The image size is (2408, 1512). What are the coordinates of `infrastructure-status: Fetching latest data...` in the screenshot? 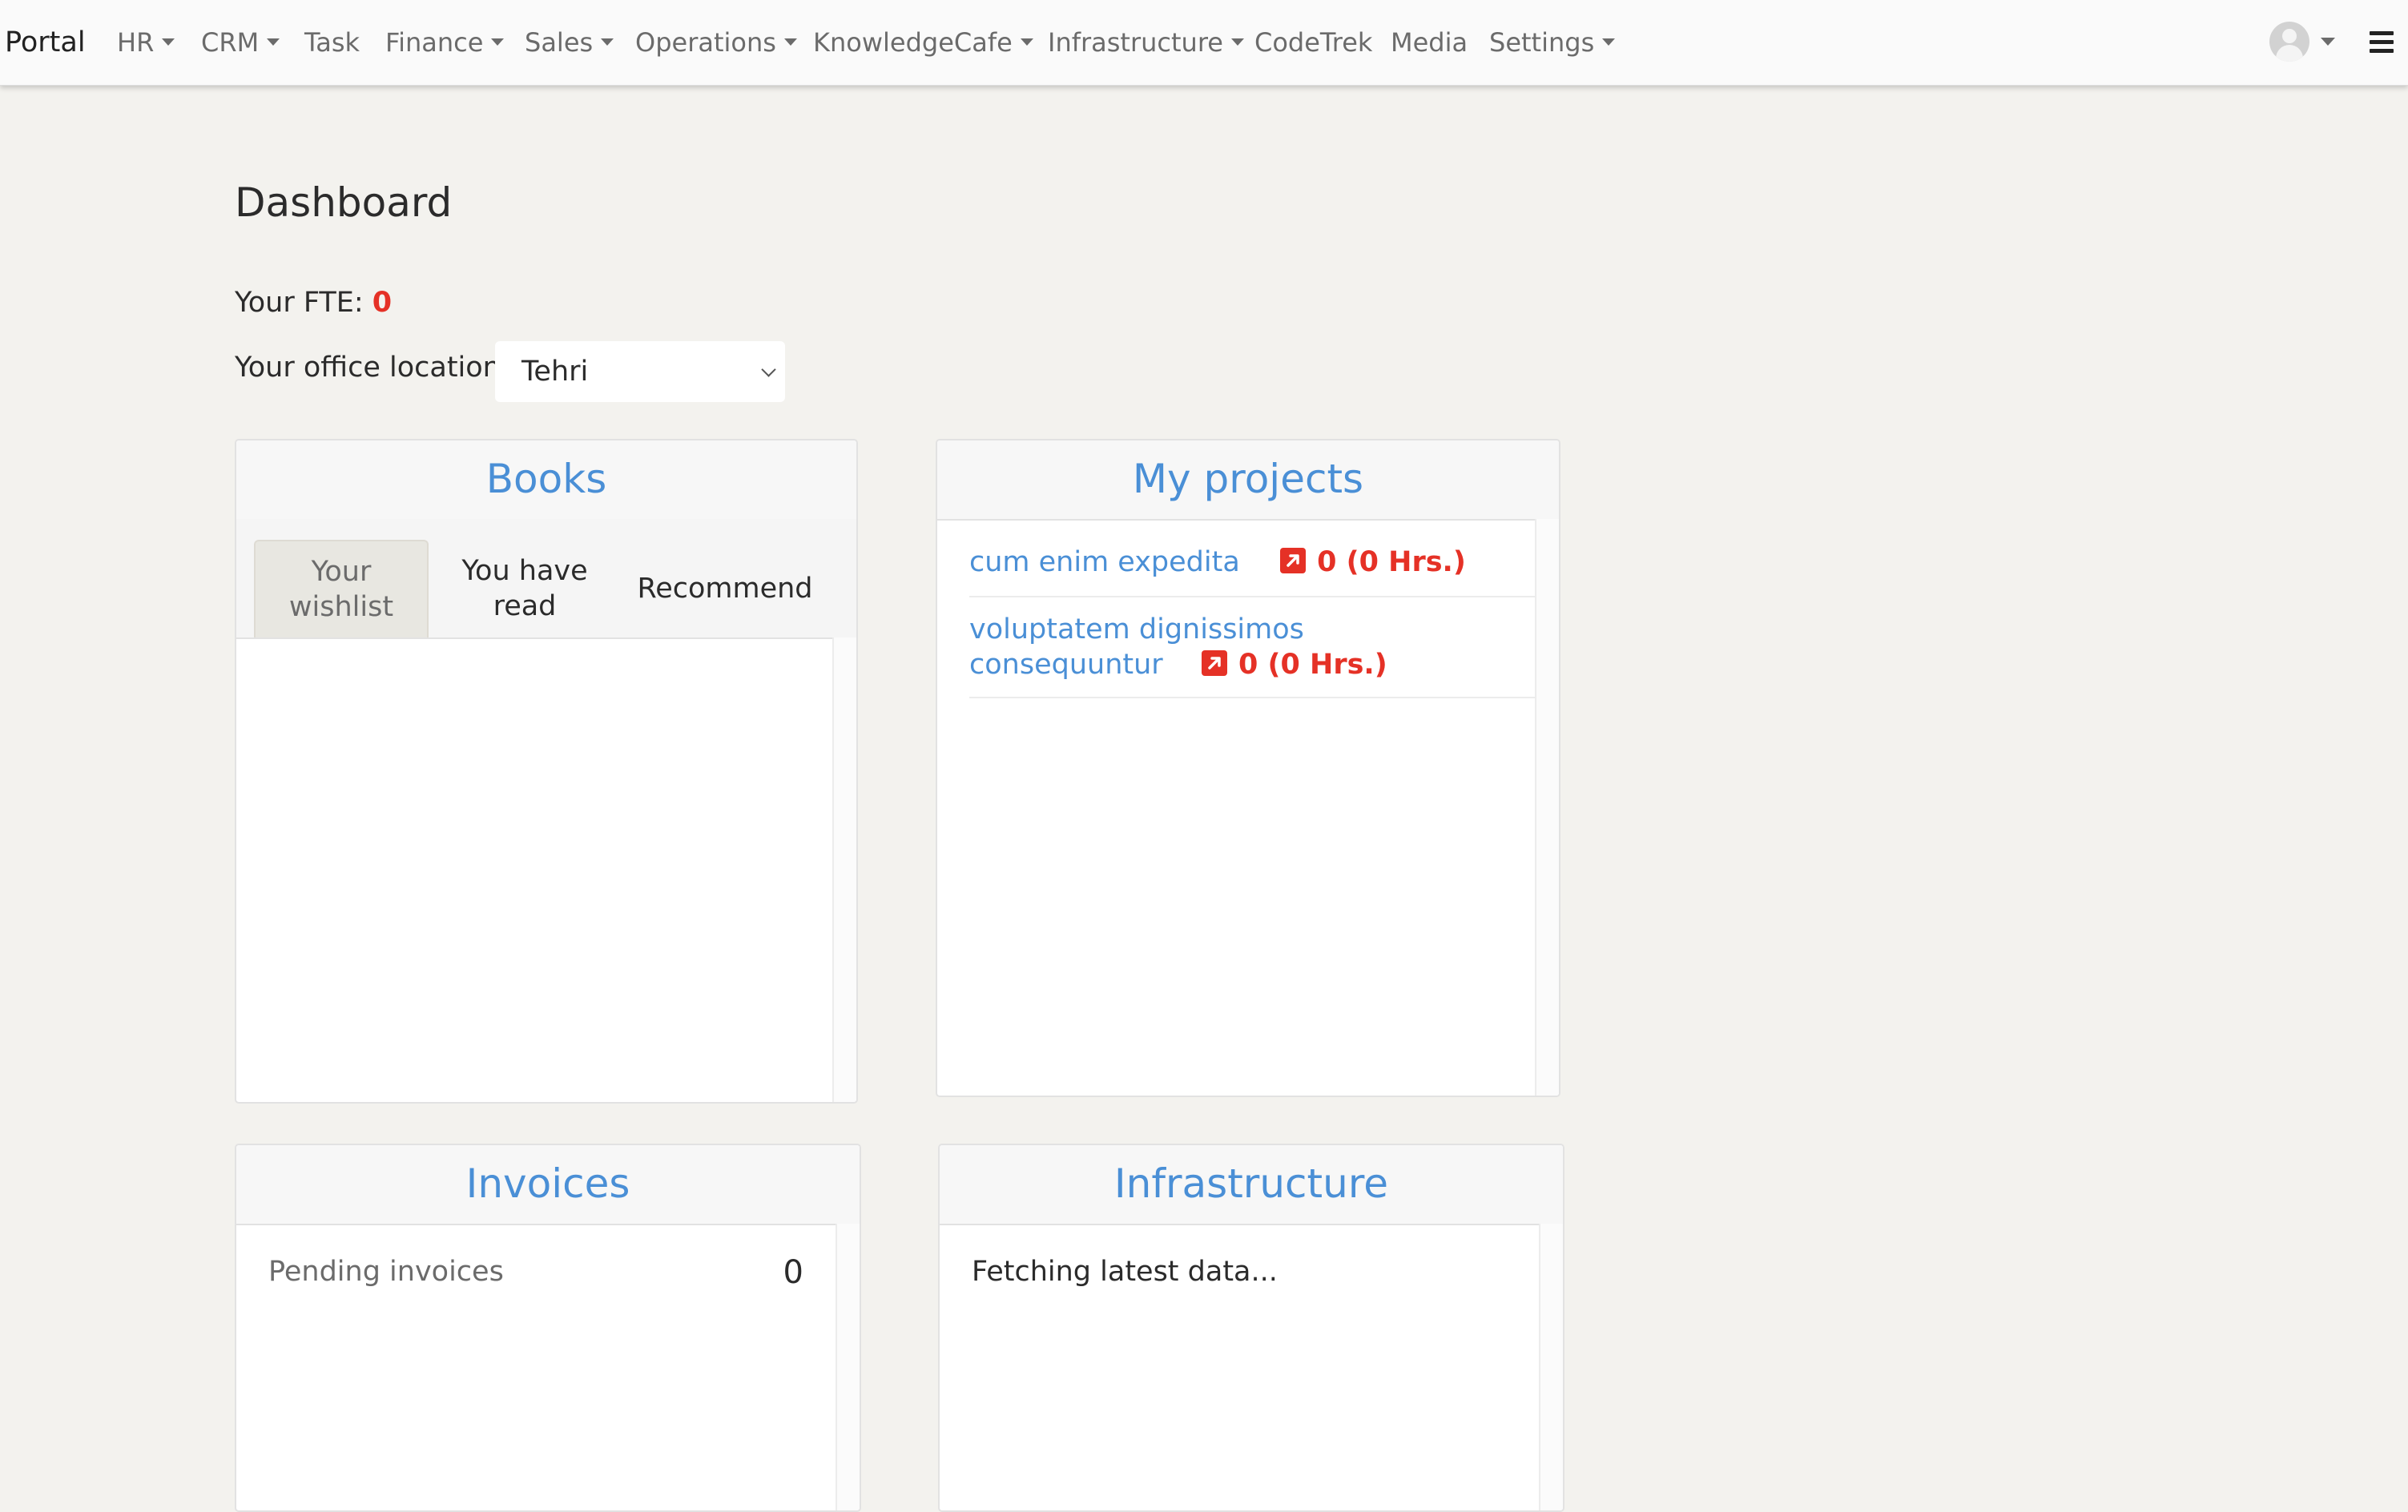 It's located at (1125, 1272).